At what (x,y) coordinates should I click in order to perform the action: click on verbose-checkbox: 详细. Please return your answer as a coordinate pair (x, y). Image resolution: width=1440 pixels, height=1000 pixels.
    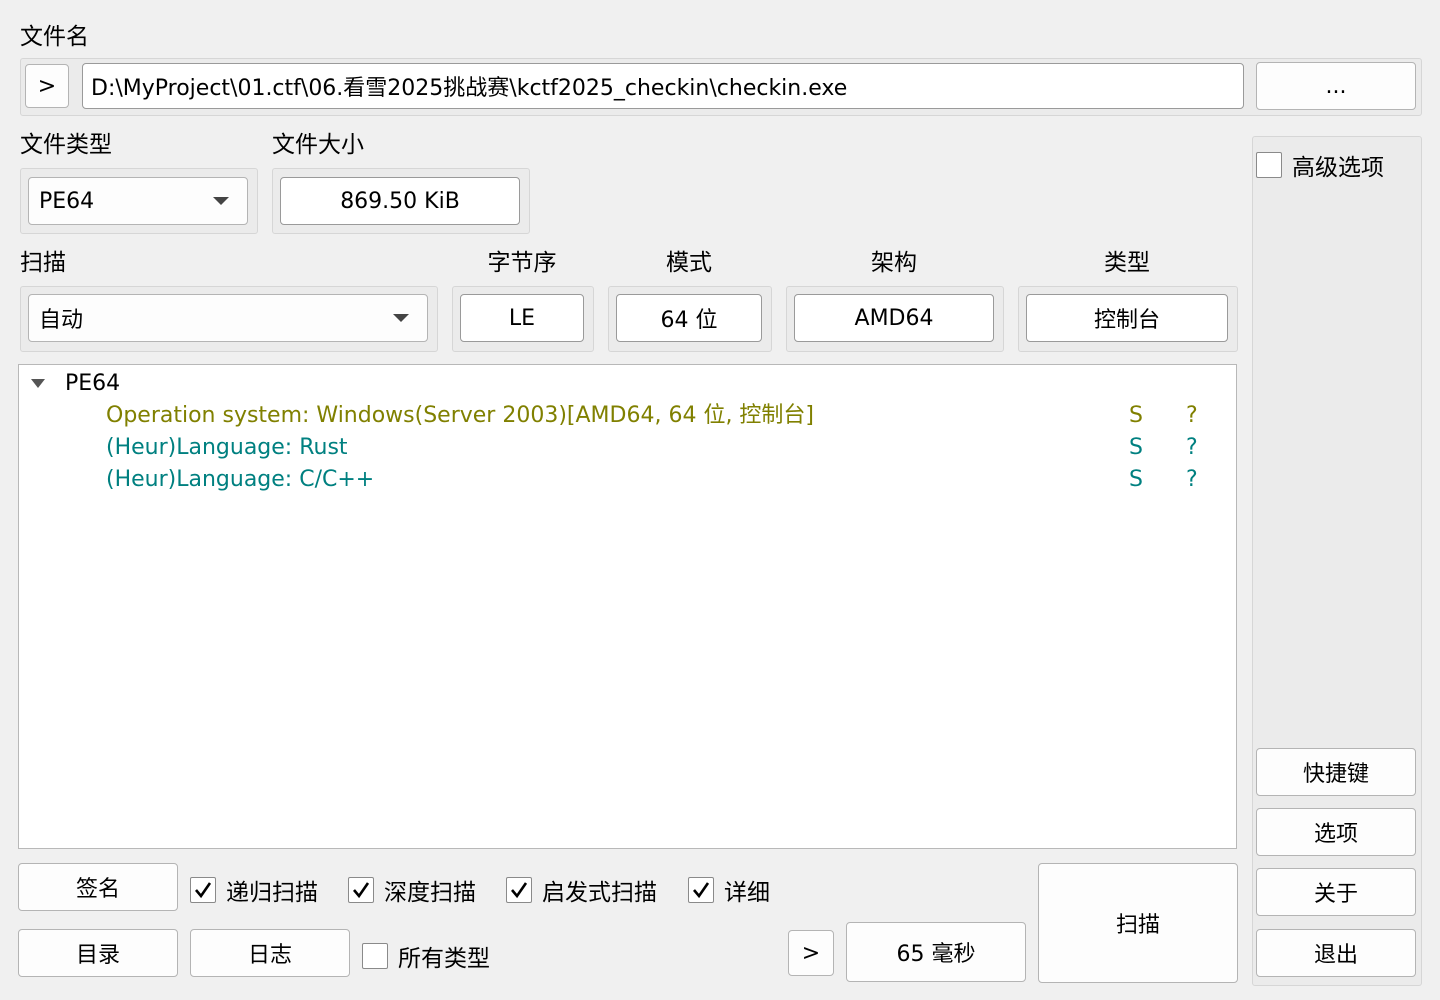
    Looking at the image, I should click on (729, 890).